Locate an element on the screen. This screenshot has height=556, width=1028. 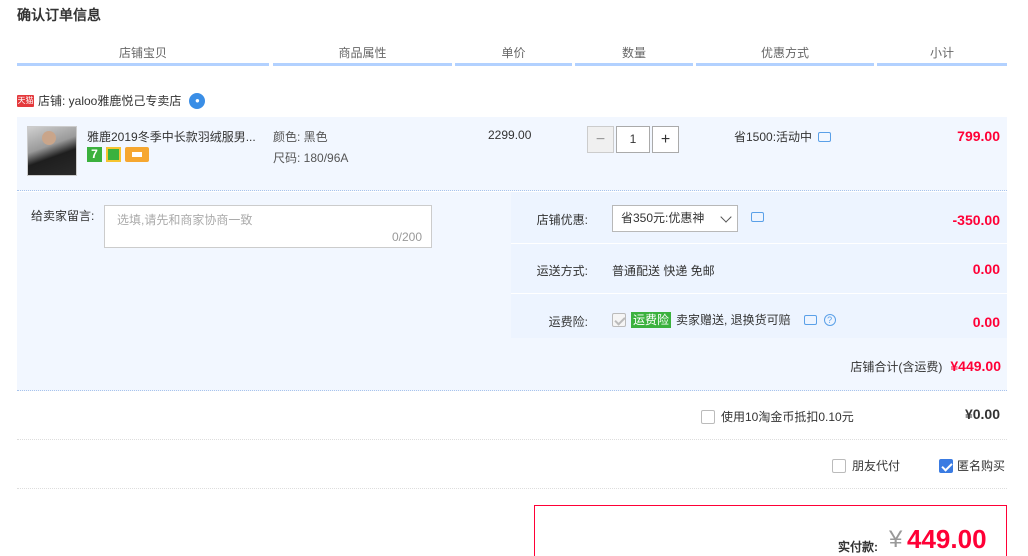
message-textarea: 选填,请先和商家协商一致 0/200 is located at coordinates (268, 226).